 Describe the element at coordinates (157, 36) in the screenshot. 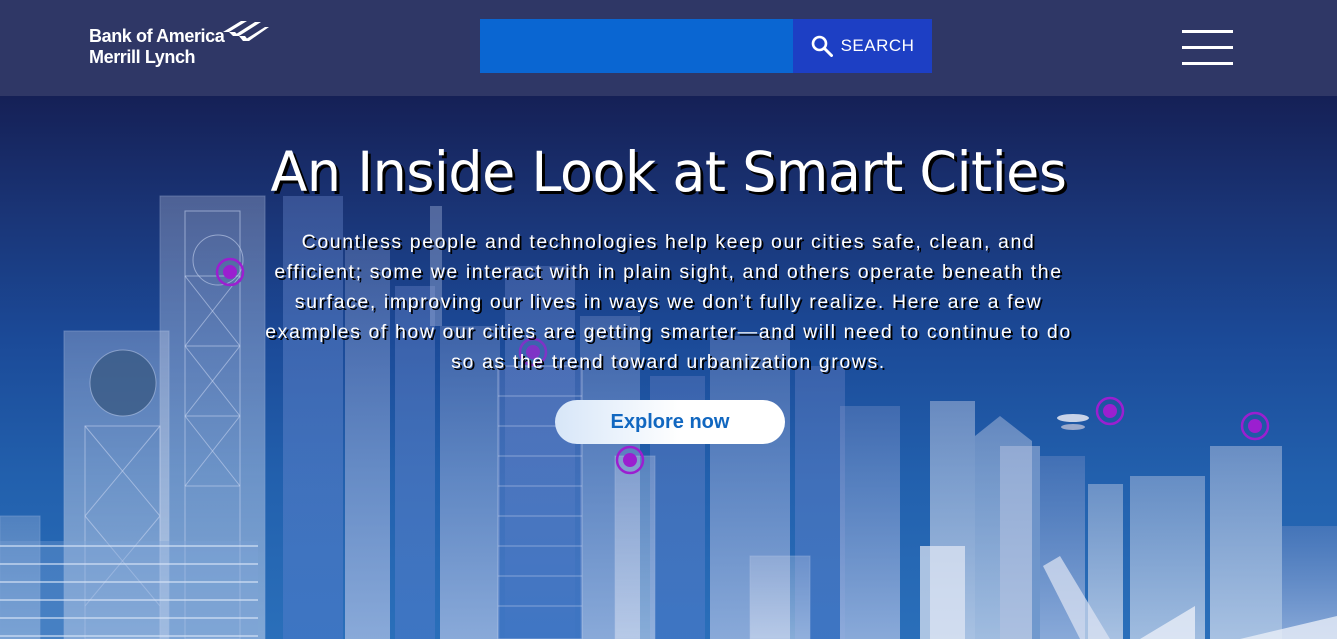

I see `logo-line-1: Bank of America` at that location.